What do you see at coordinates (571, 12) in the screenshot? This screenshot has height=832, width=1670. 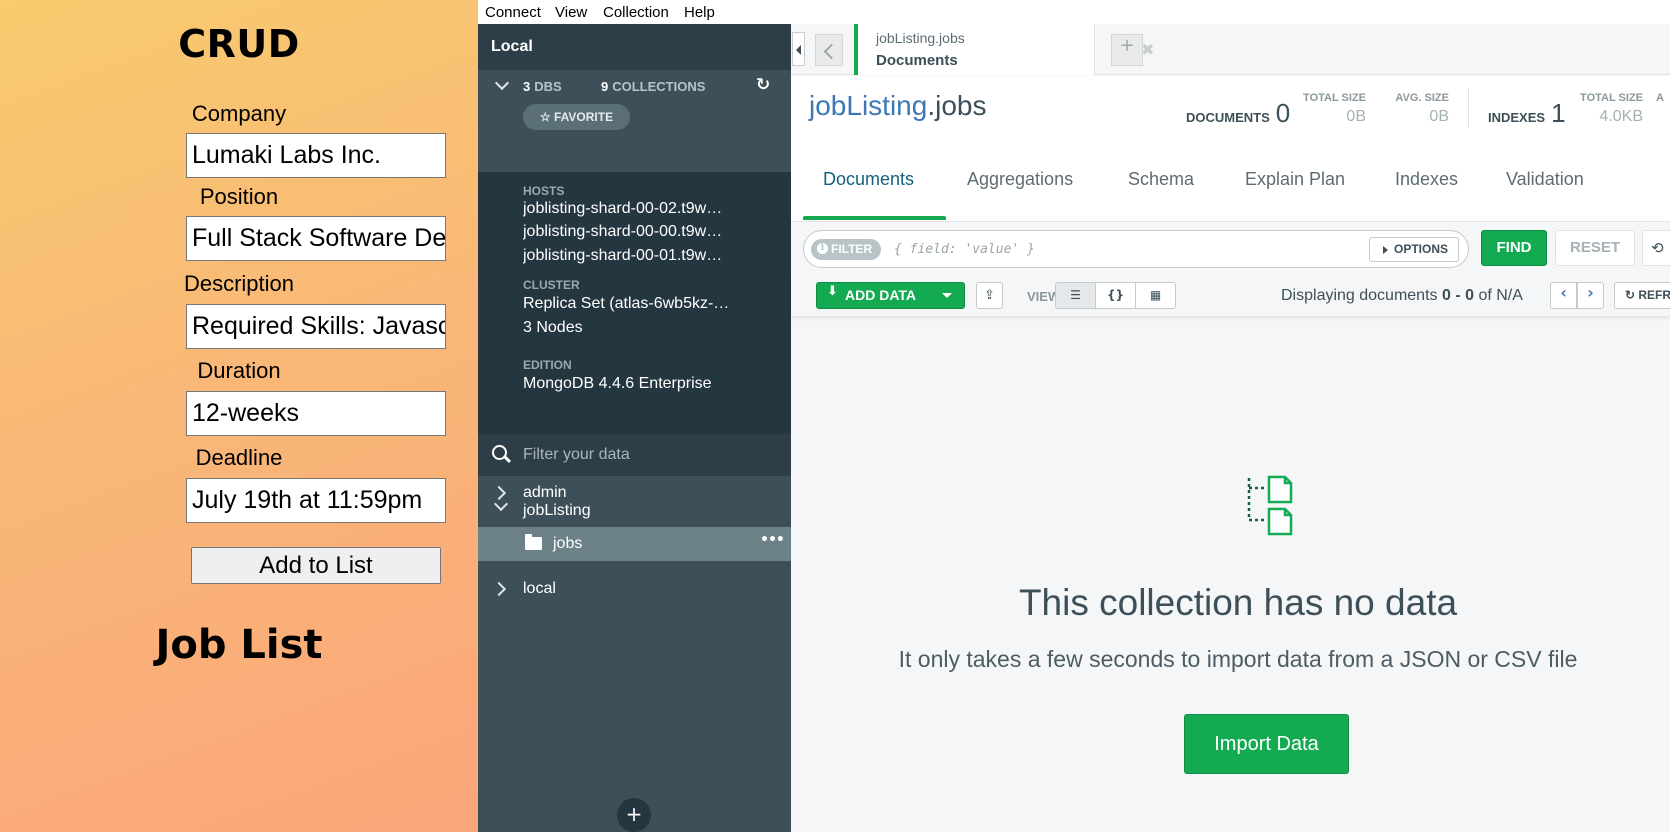 I see `menu-view: View` at bounding box center [571, 12].